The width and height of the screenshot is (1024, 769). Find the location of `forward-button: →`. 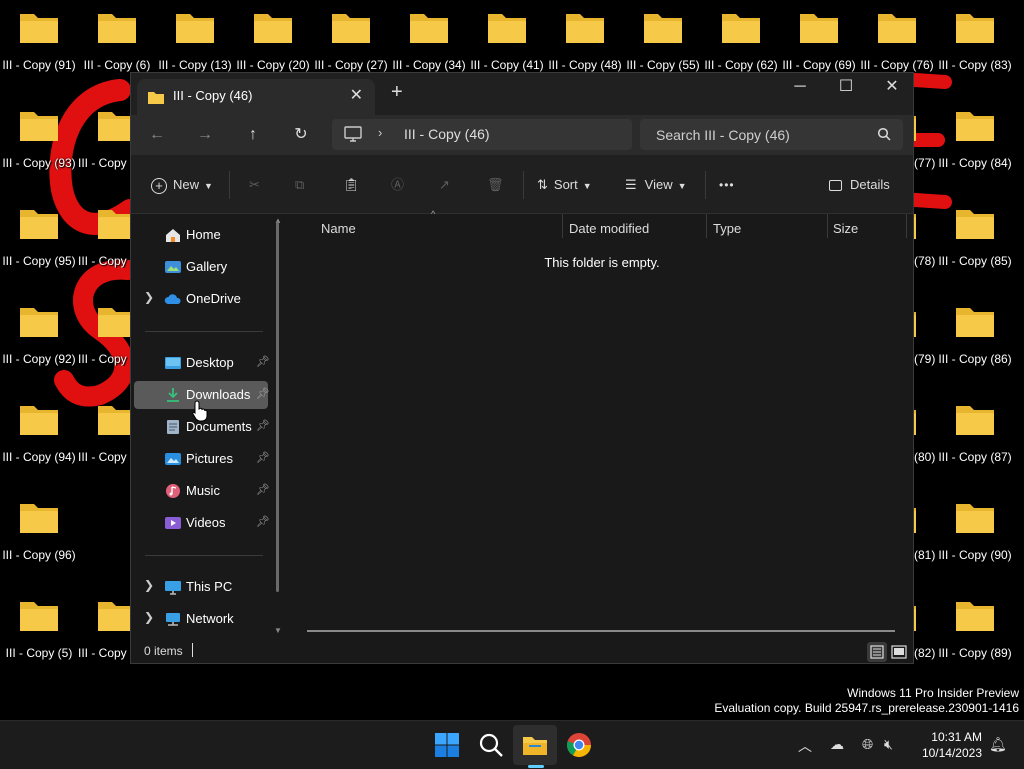

forward-button: → is located at coordinates (205, 135).